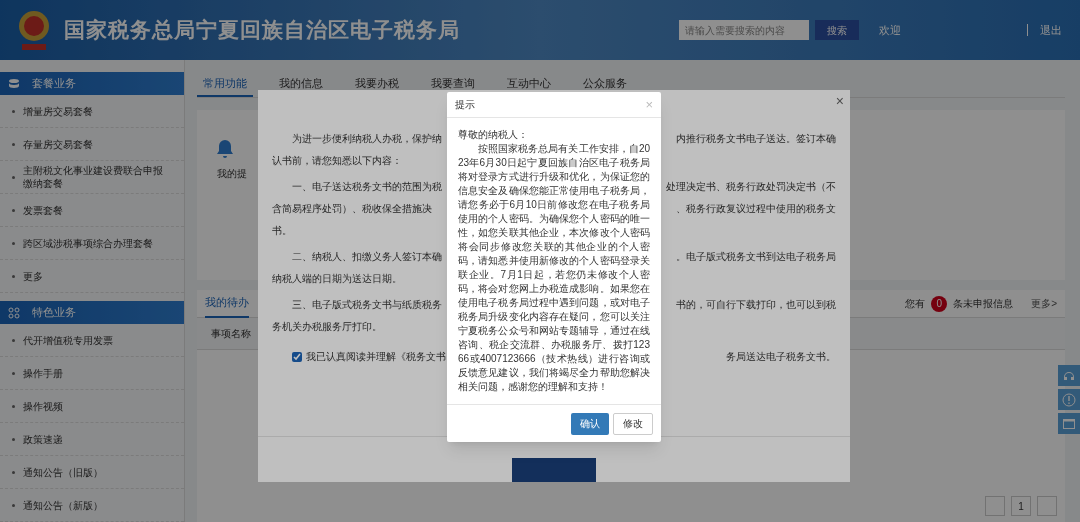 This screenshot has width=1080, height=522. What do you see at coordinates (54, 84) in the screenshot?
I see `section-title: 套餐业务` at bounding box center [54, 84].